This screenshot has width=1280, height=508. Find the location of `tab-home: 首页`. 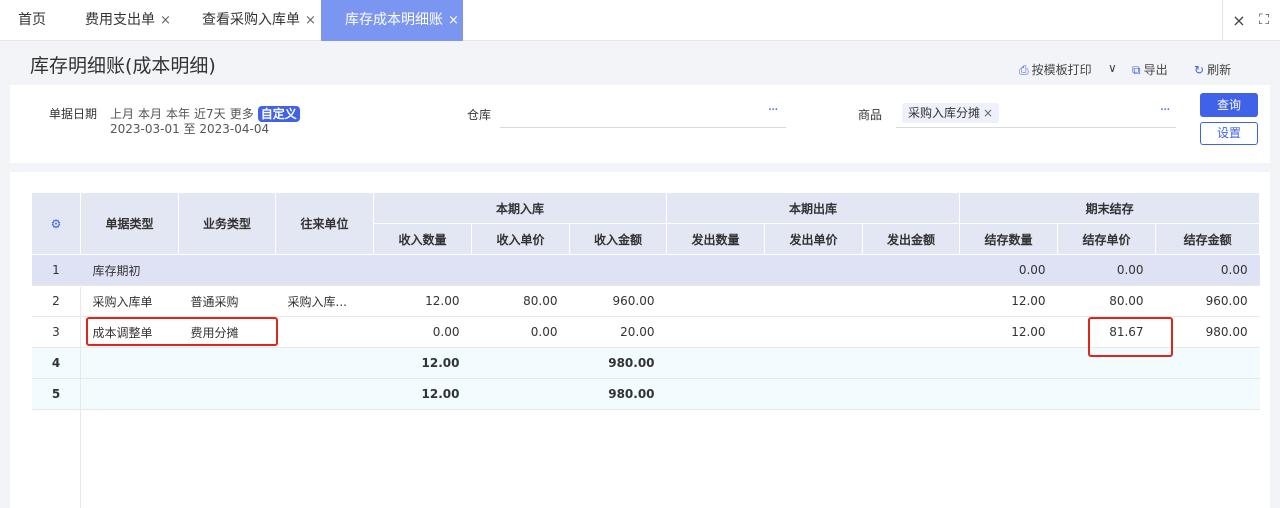

tab-home: 首页 is located at coordinates (32, 20).